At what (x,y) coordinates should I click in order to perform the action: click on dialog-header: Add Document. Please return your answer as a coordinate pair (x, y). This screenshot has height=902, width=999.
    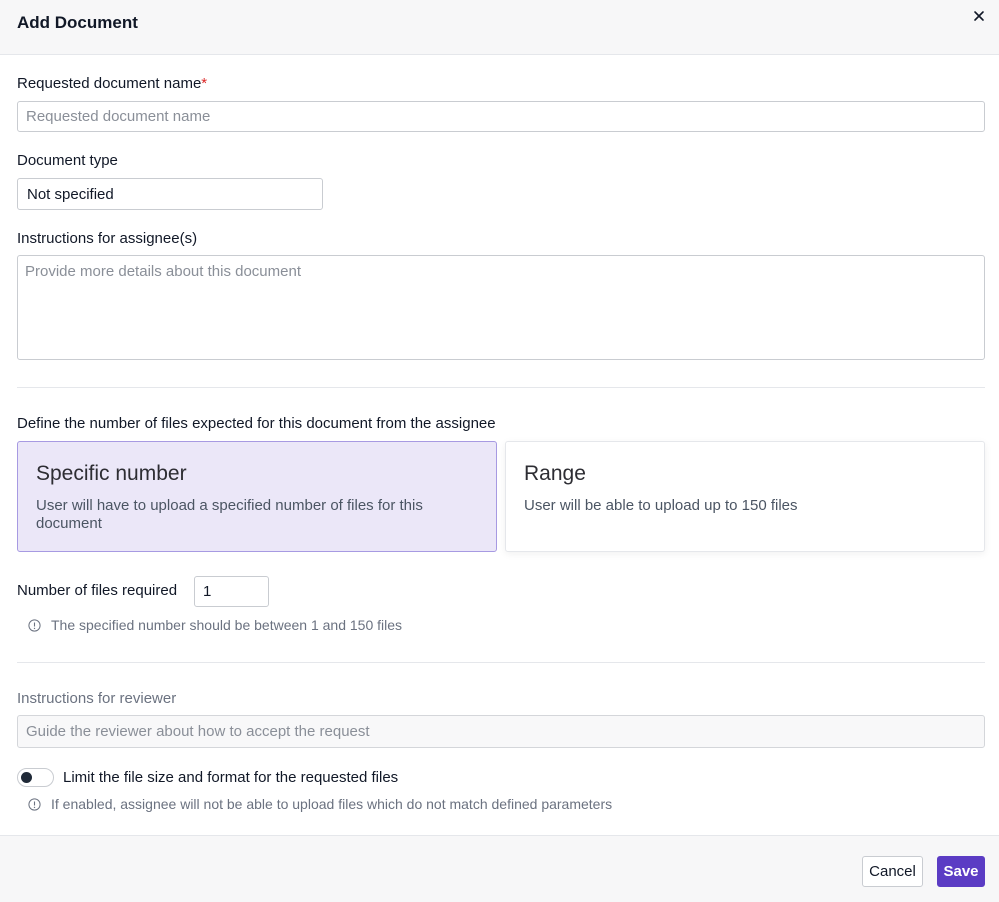
    Looking at the image, I should click on (499, 27).